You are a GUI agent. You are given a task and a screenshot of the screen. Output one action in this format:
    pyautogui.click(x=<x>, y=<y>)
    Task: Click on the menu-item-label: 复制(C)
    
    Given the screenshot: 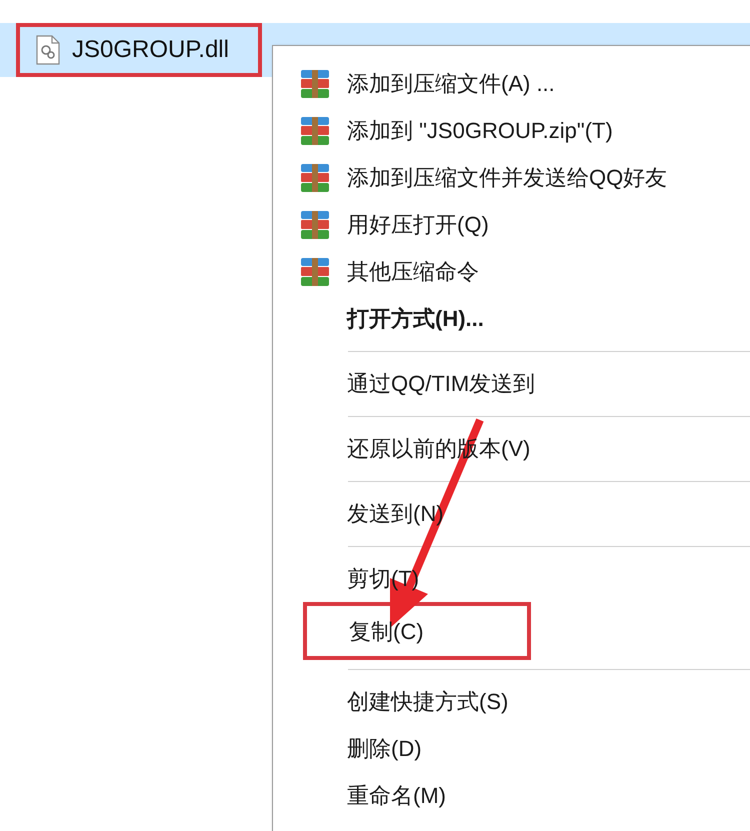 What is the action you would take?
    pyautogui.click(x=386, y=632)
    